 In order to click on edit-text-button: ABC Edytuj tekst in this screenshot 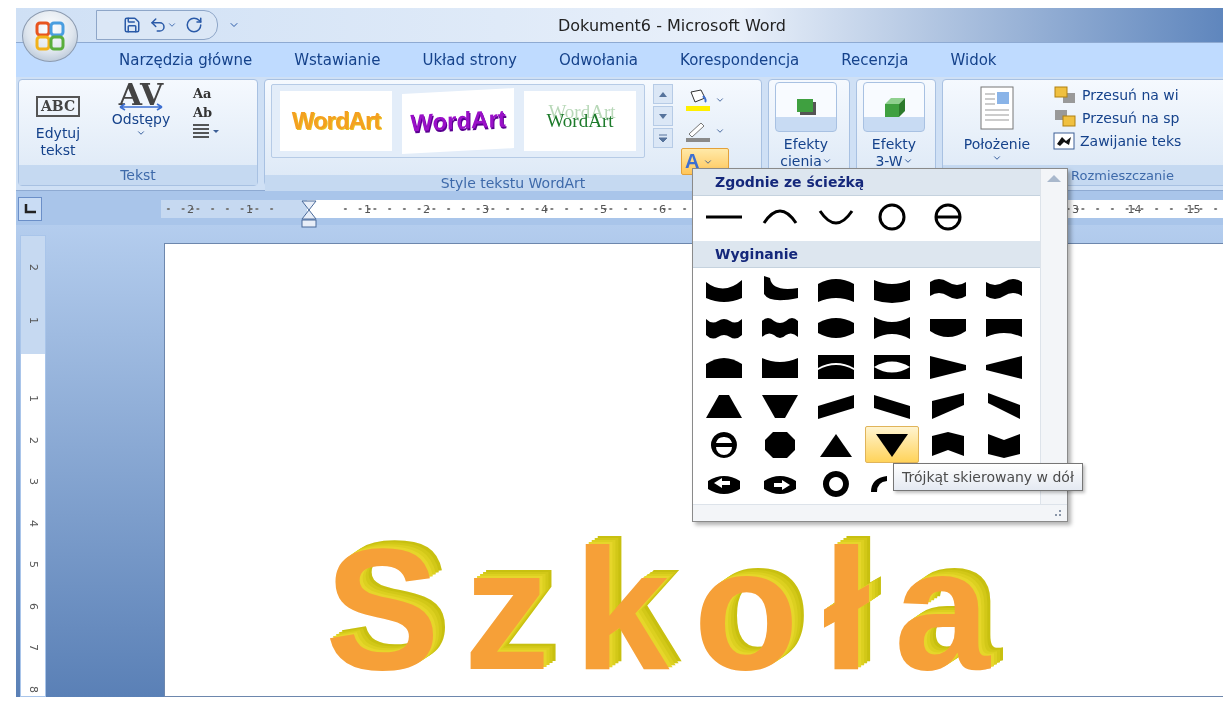, I will do `click(58, 122)`.